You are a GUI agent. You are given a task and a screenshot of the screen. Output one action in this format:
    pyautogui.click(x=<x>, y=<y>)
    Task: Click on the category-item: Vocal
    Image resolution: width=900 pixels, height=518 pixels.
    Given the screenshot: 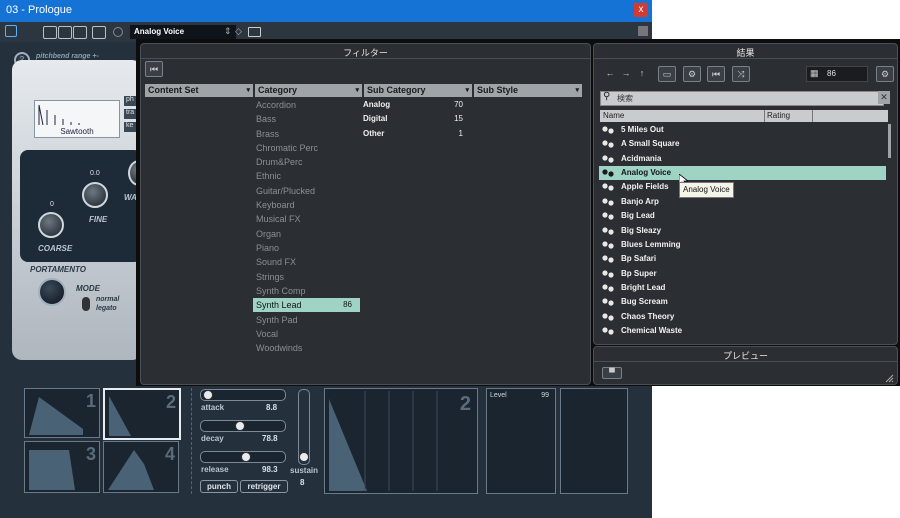 What is the action you would take?
    pyautogui.click(x=308, y=334)
    